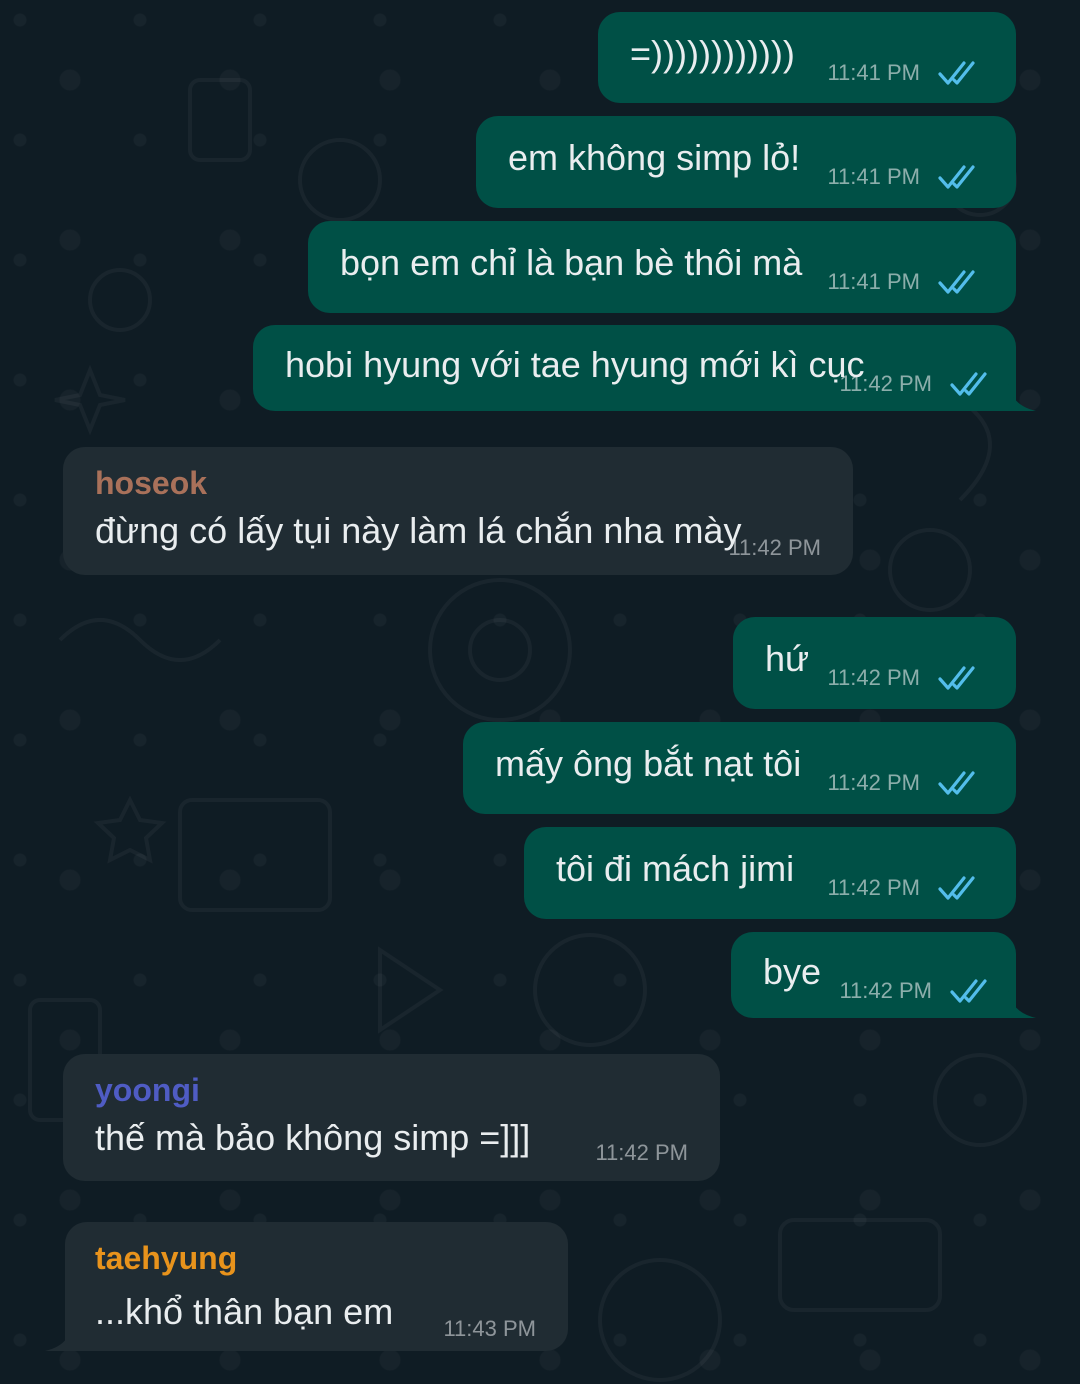  I want to click on outgoing-message: tôi đi mách jimi 11:42 PM, so click(770, 873).